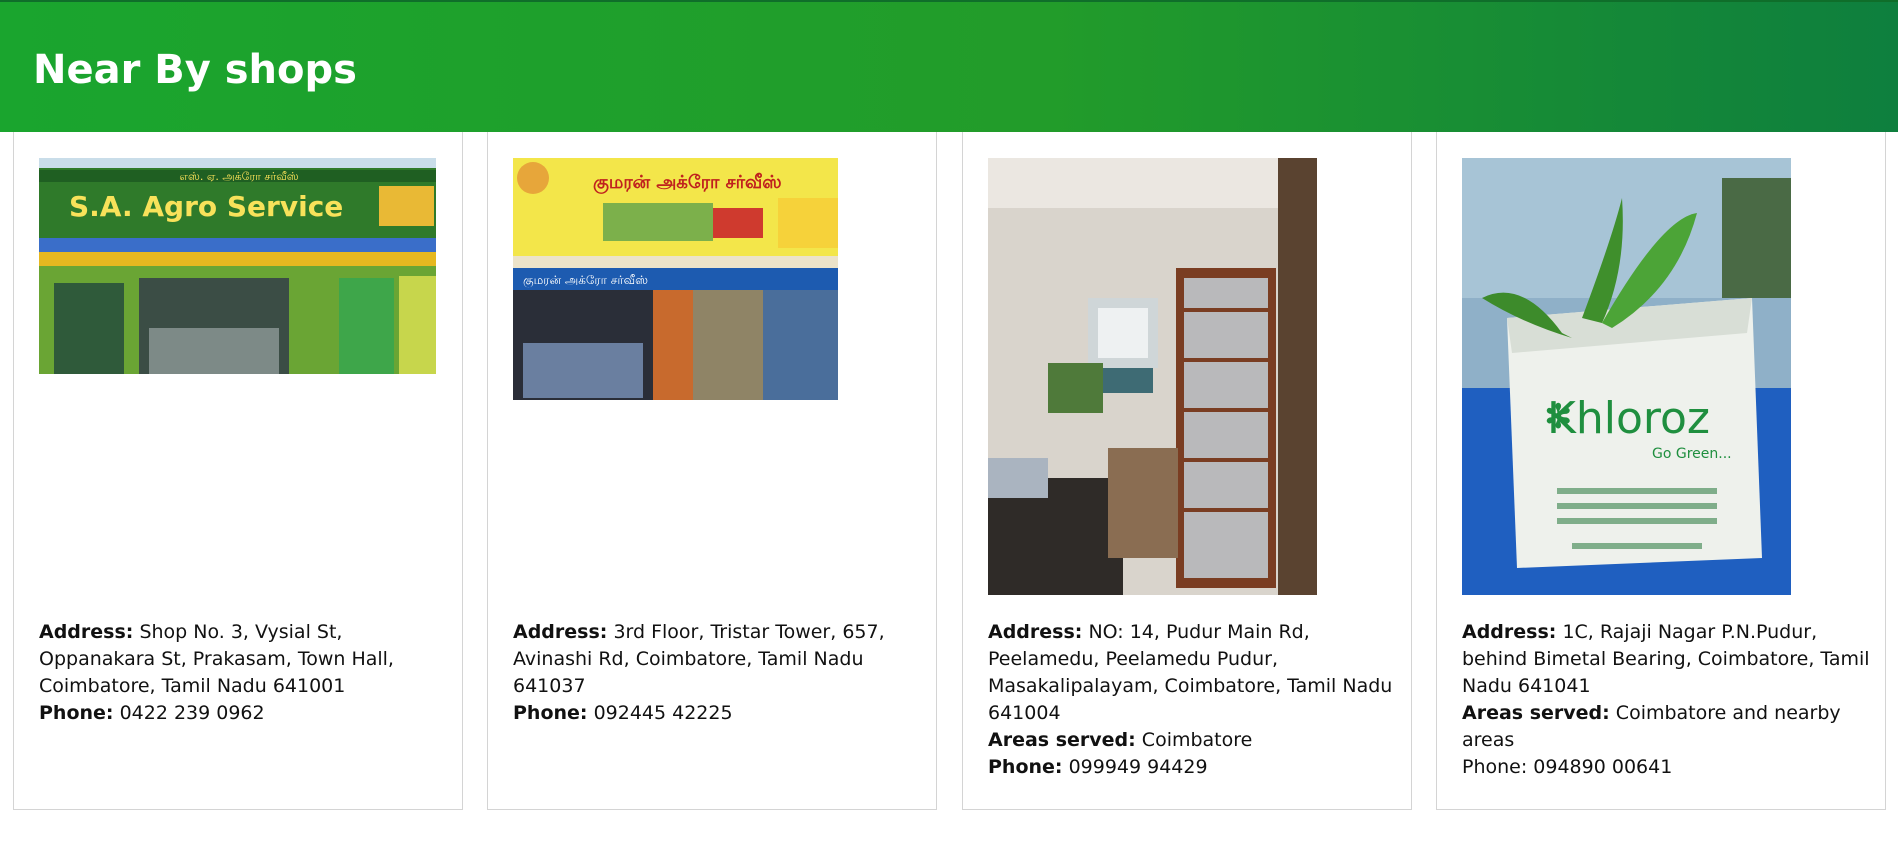  What do you see at coordinates (238, 176) in the screenshot?
I see `svg-text: எஸ். ஏ. அக்ரோ சர்வீஸ்` at bounding box center [238, 176].